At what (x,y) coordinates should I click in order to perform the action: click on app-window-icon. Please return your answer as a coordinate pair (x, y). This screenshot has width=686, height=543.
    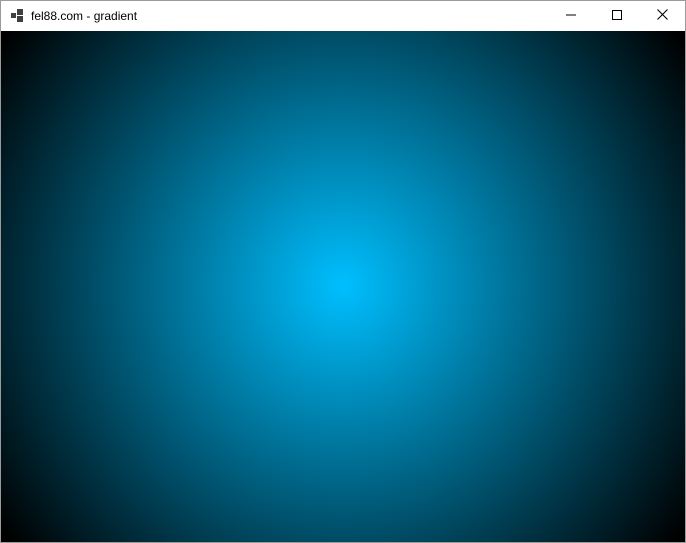
    Looking at the image, I should click on (17, 15).